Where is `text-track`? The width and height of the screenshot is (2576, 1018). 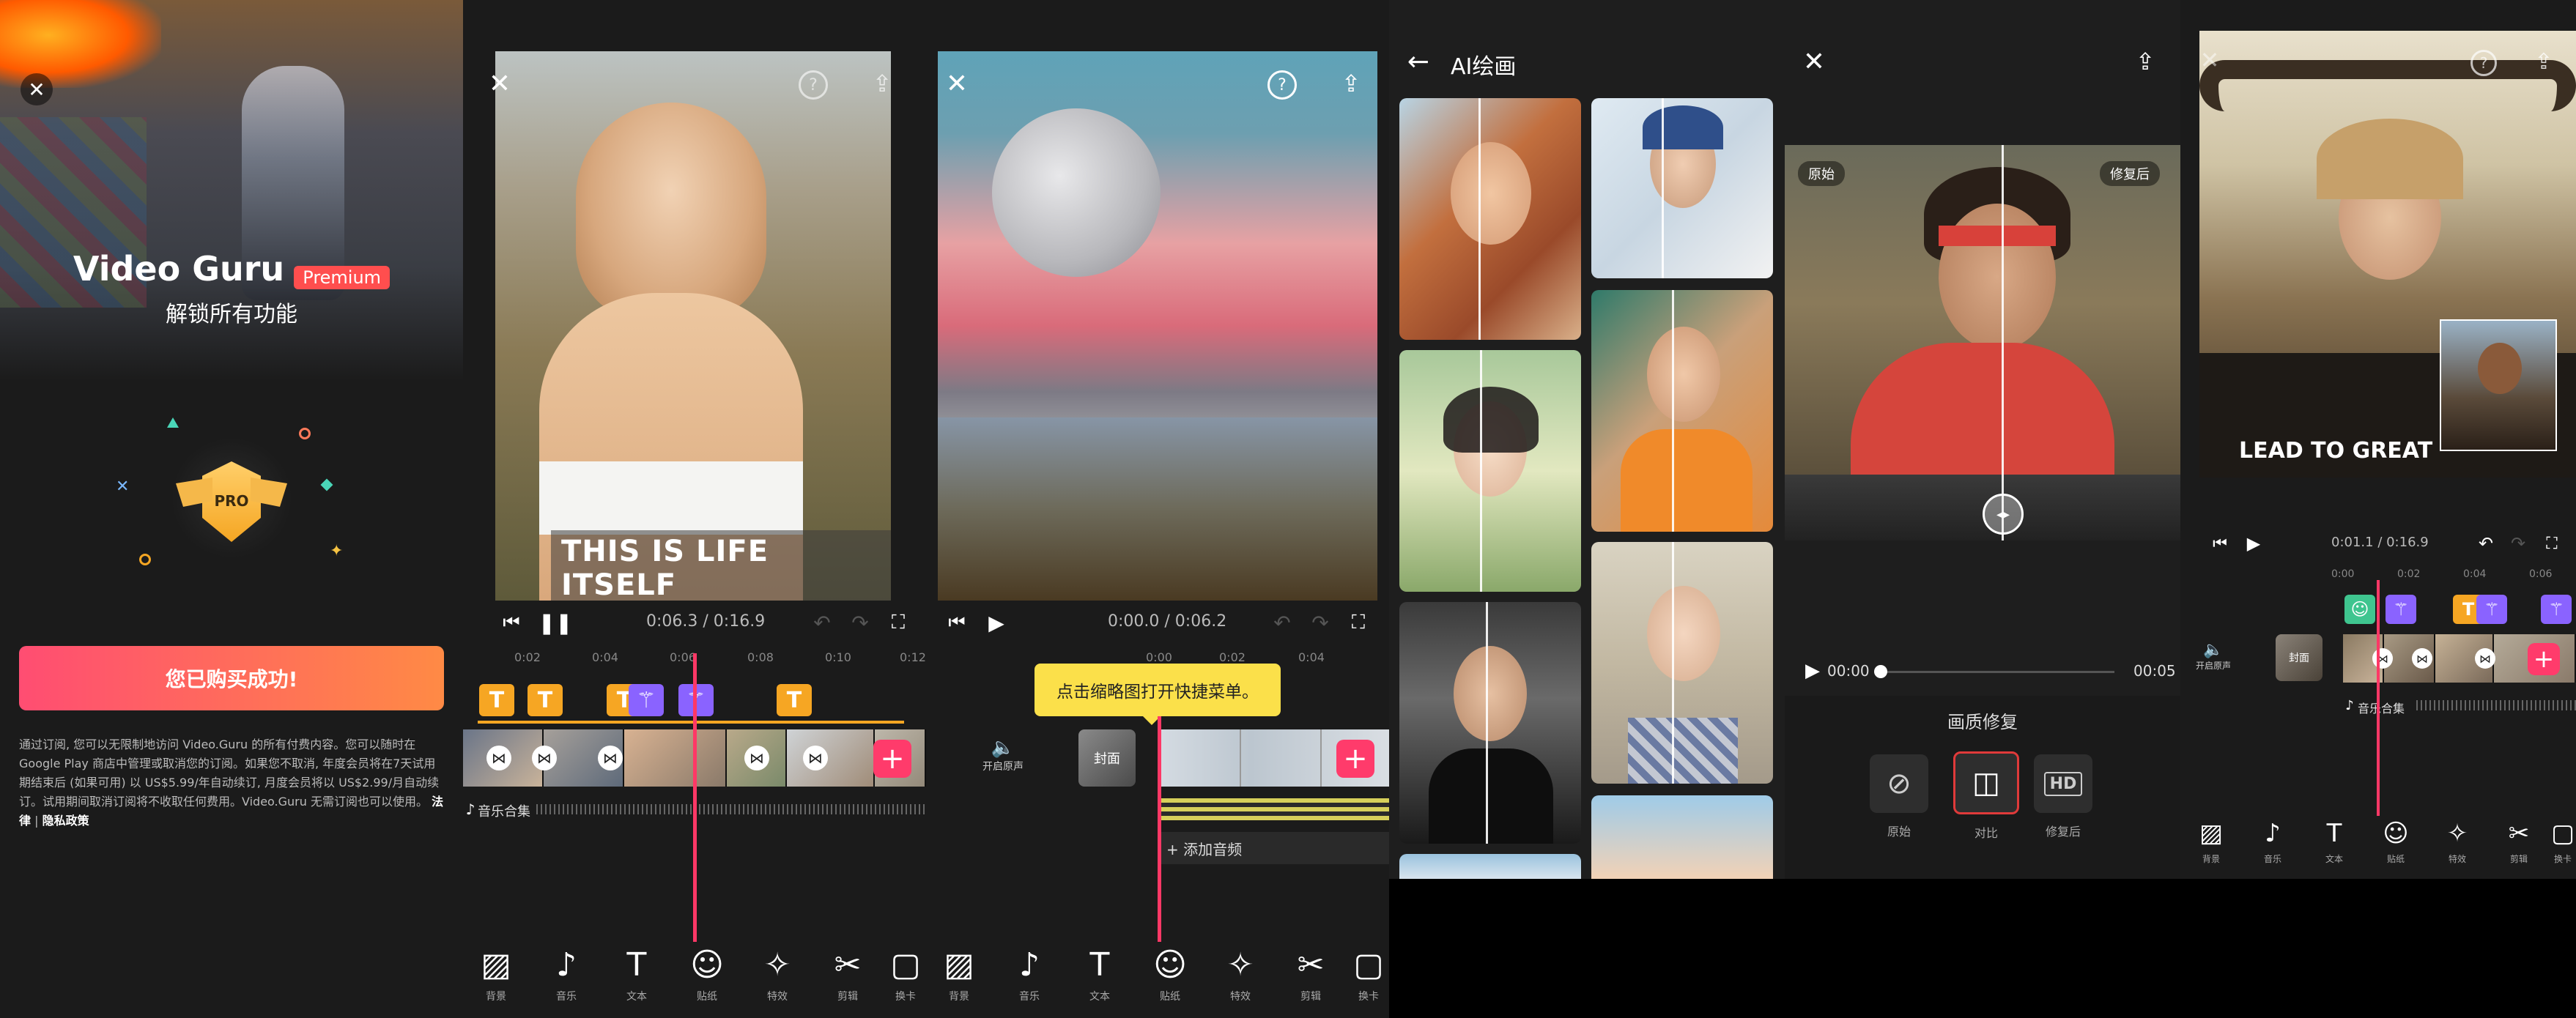
text-track is located at coordinates (1274, 809).